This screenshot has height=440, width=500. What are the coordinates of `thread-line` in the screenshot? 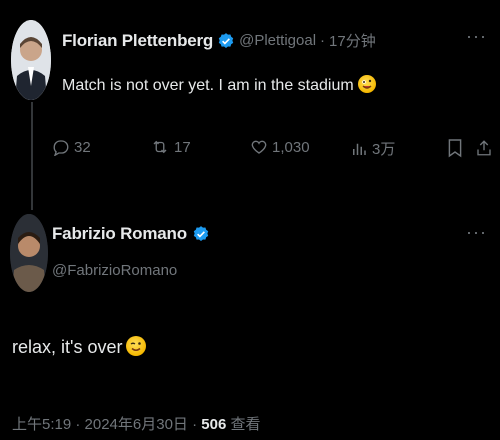 It's located at (32, 156).